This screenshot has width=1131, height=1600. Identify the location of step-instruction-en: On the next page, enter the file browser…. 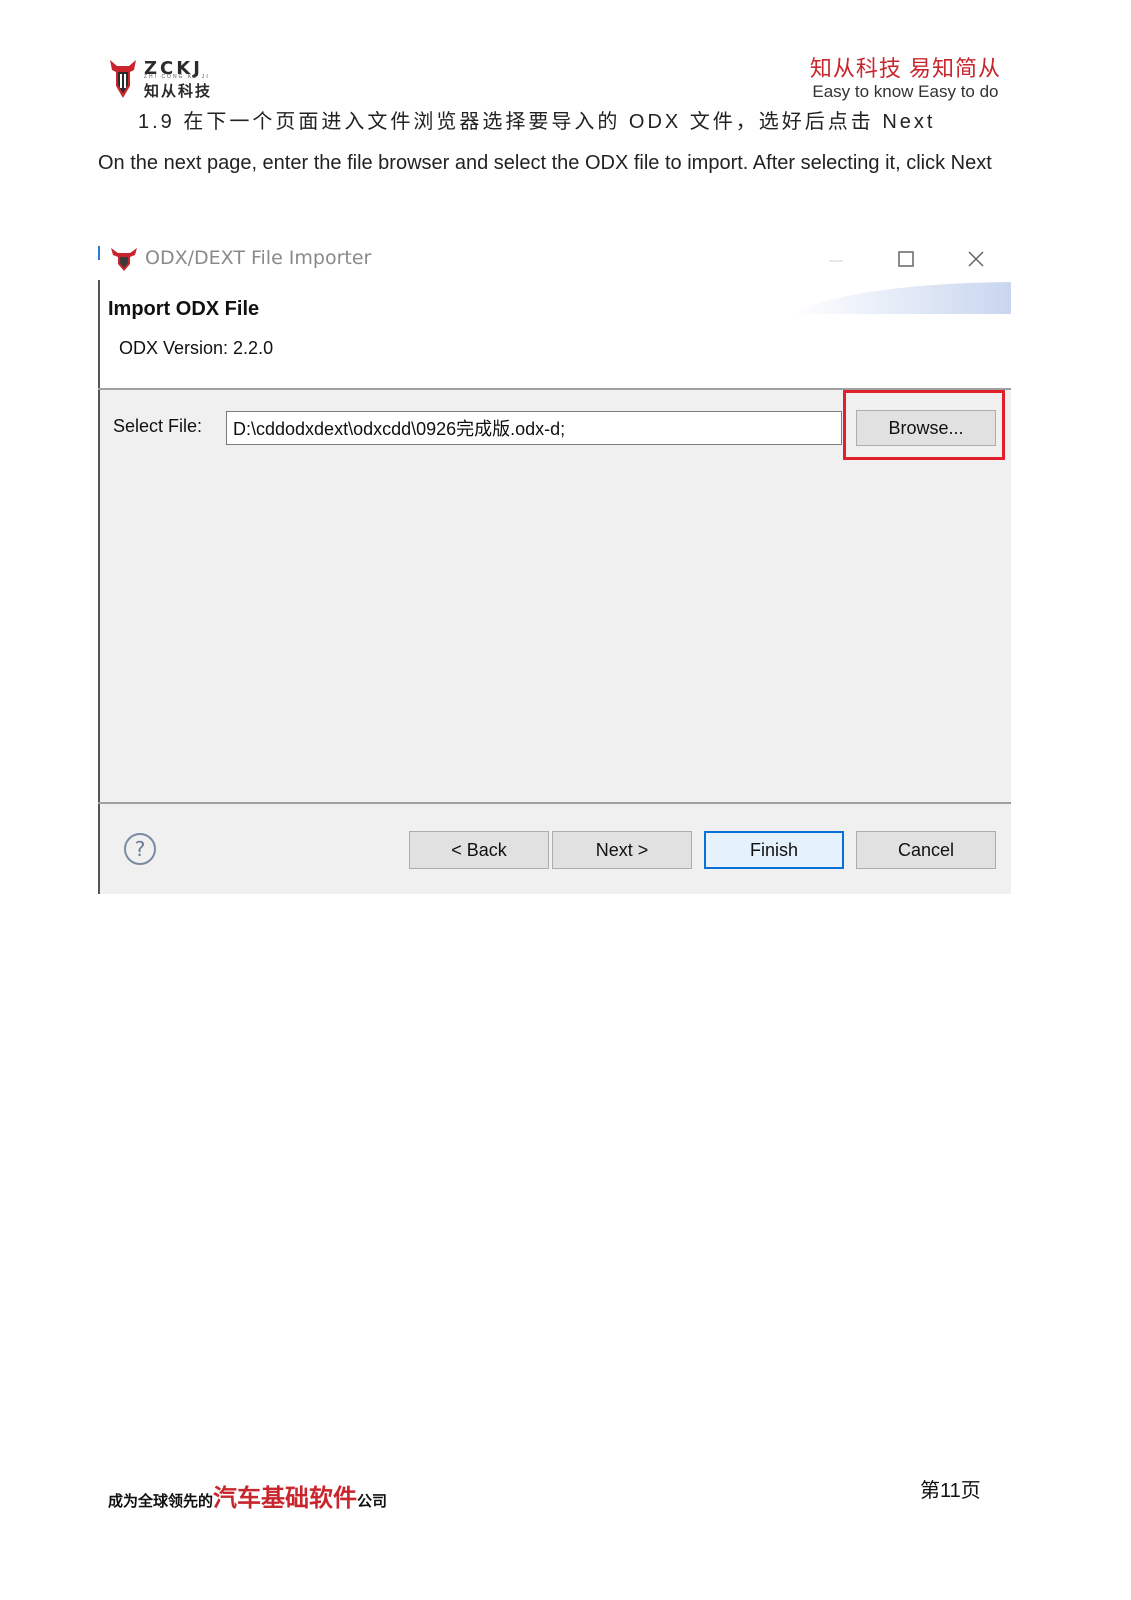
(545, 163).